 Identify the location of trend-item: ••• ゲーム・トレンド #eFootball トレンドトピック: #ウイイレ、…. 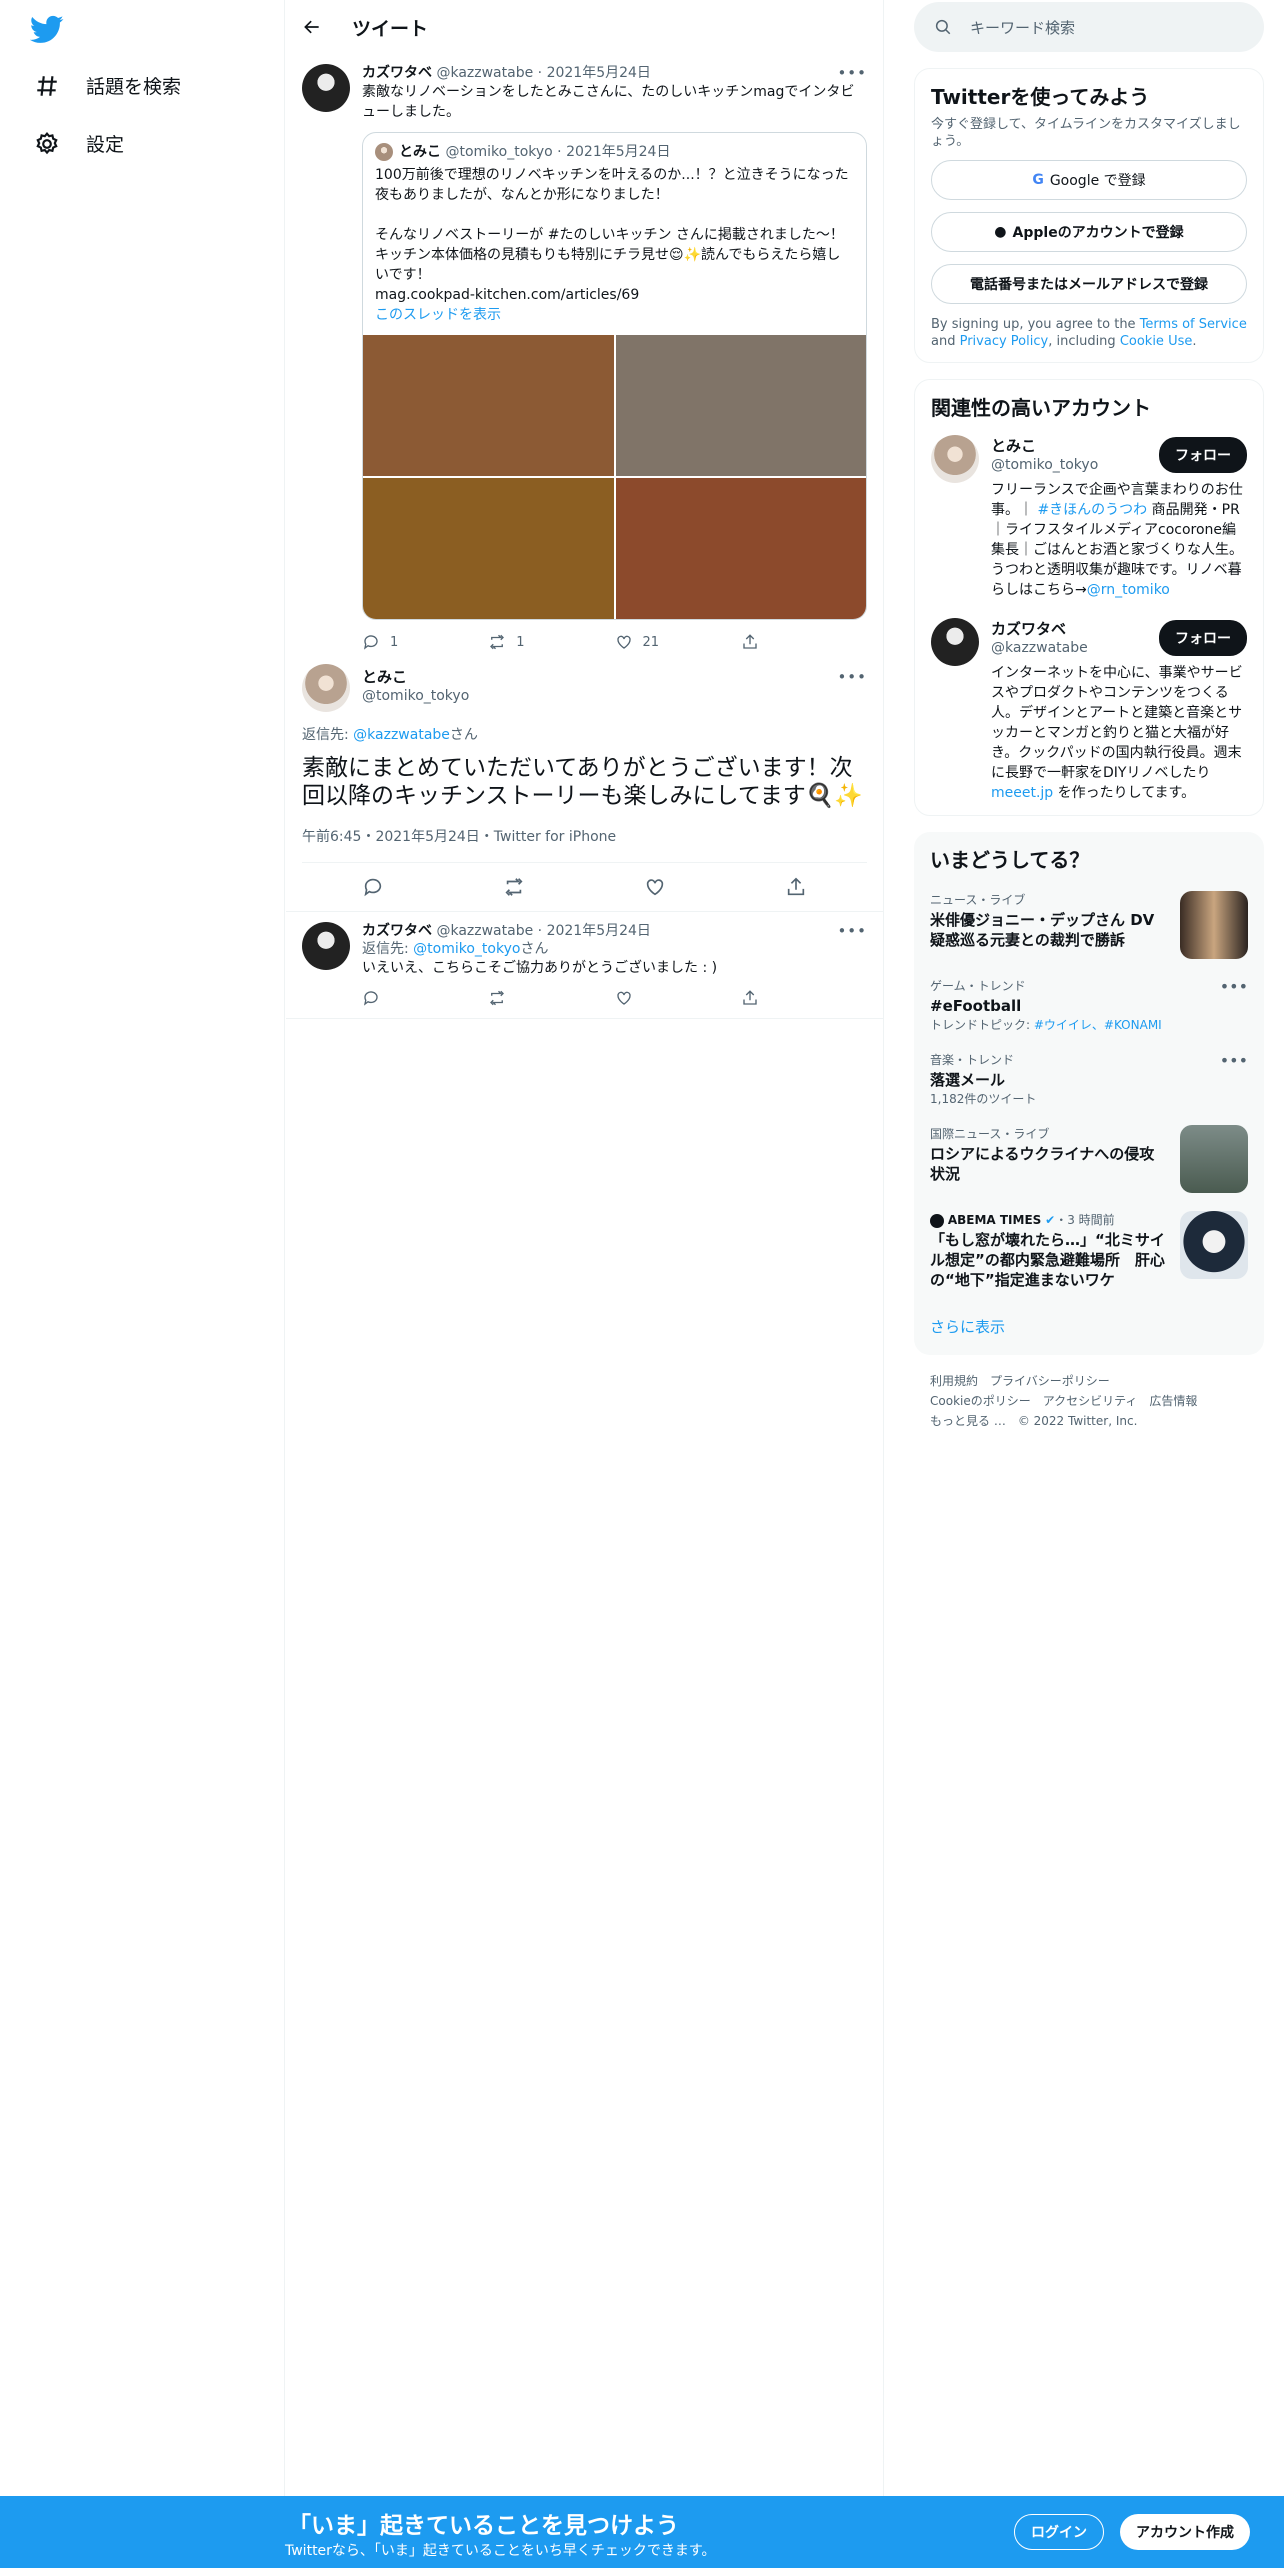
(1089, 1005).